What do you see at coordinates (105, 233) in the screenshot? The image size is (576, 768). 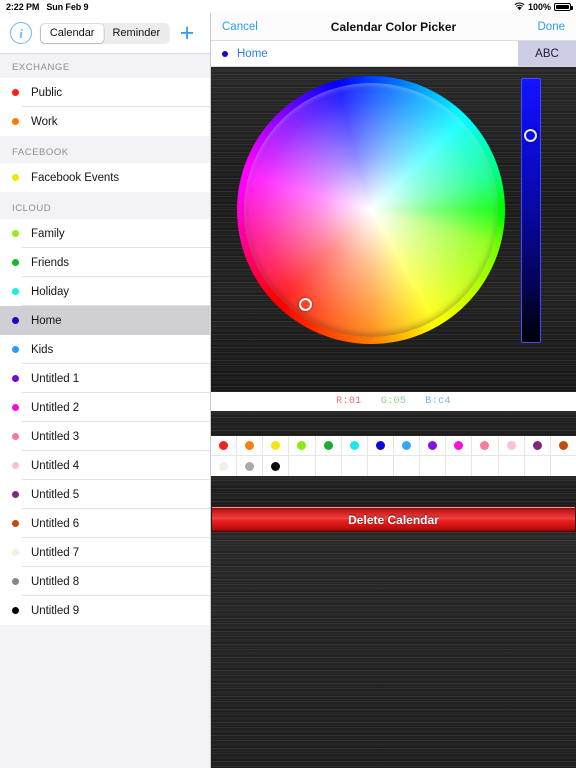 I see `calendar-row-family: Family` at bounding box center [105, 233].